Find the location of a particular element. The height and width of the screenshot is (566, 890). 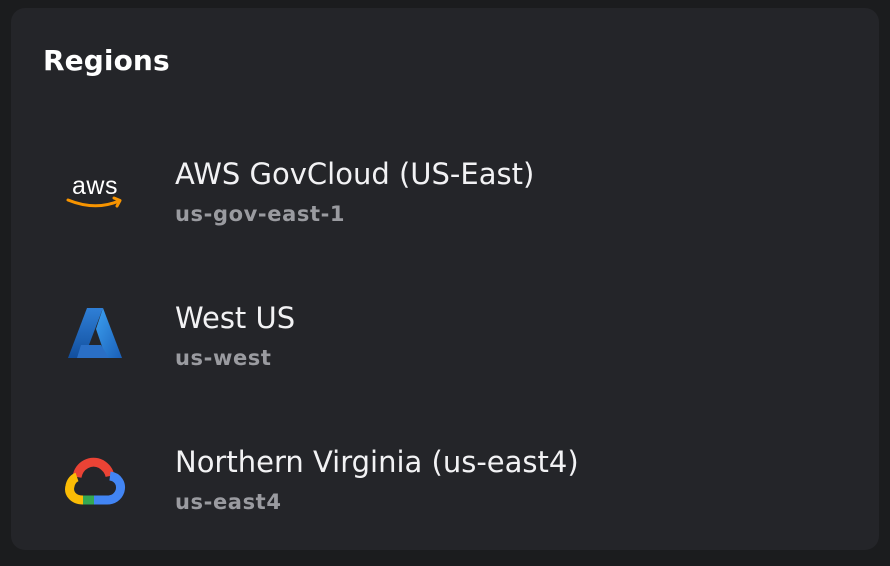

region-name: Northern Virginia (us-east4) is located at coordinates (377, 462).